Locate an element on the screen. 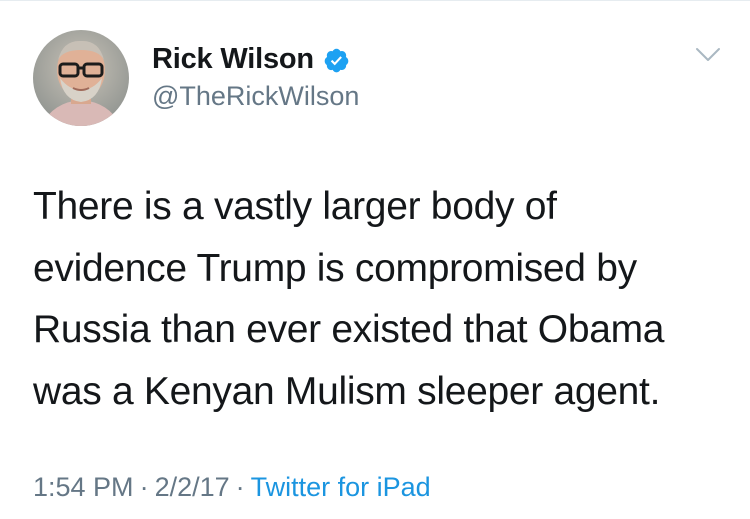 The image size is (750, 519). author-display-name: Rick Wilson is located at coordinates (233, 59).